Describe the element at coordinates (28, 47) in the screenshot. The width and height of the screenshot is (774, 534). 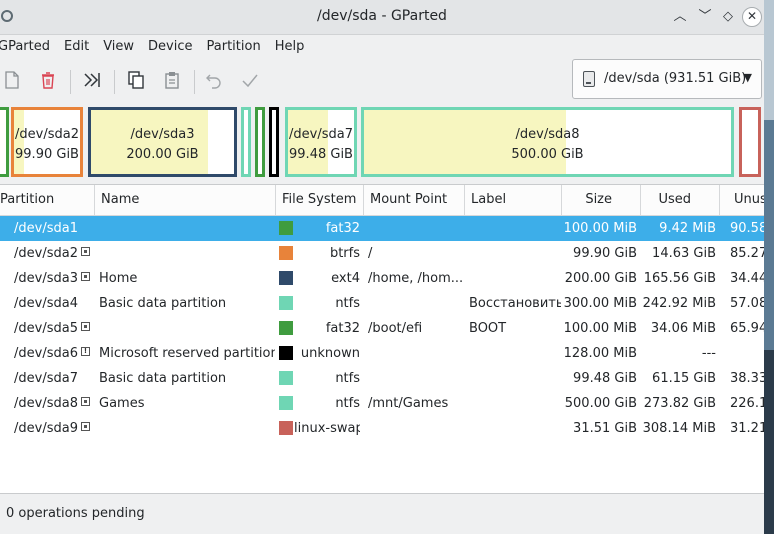
I see `menu-gparted: GParted` at that location.